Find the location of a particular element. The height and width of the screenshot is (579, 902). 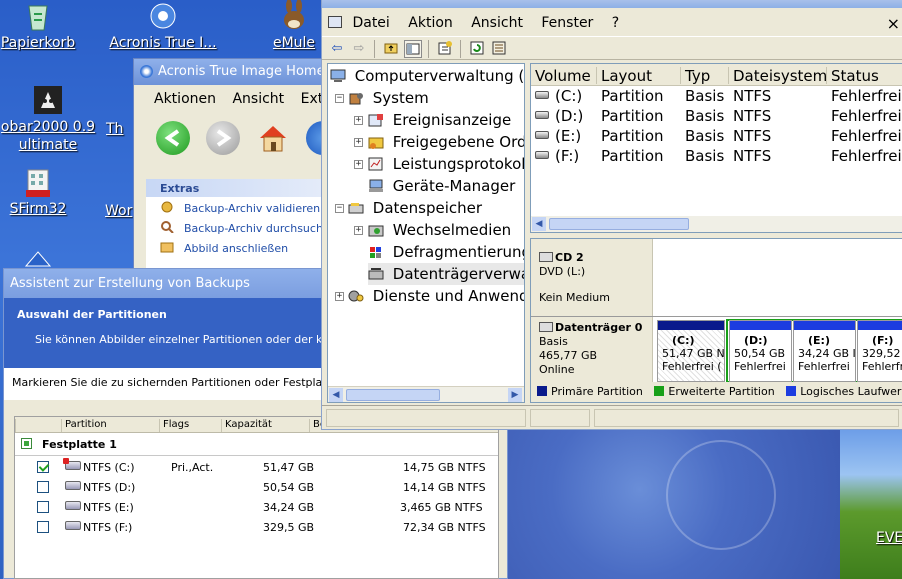

column-status: Status is located at coordinates (864, 76).